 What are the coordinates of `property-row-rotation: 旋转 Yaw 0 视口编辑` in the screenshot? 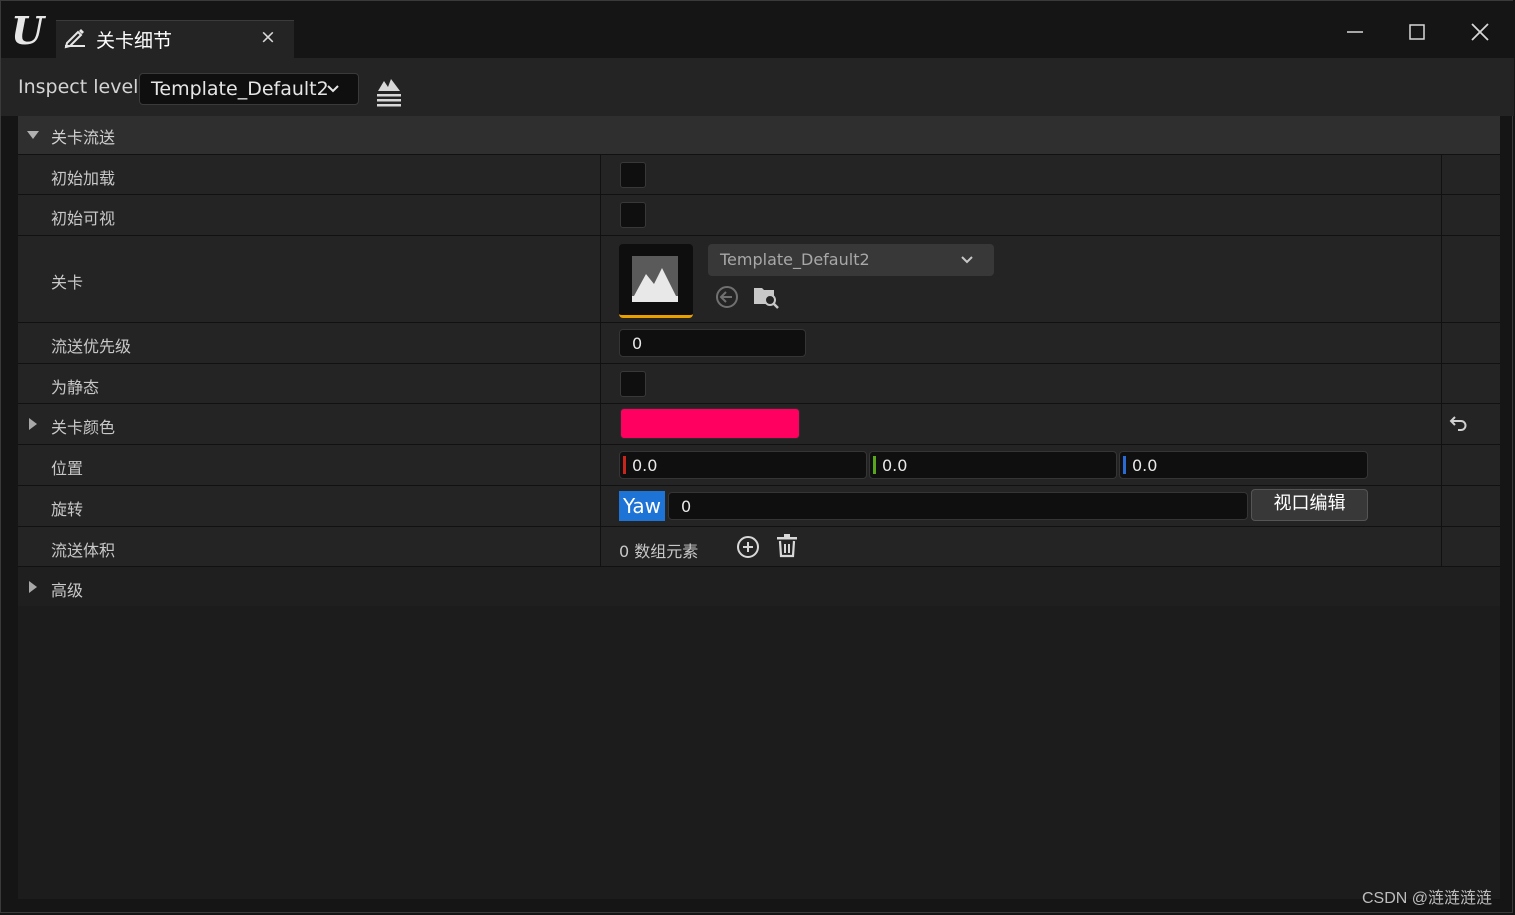 It's located at (759, 505).